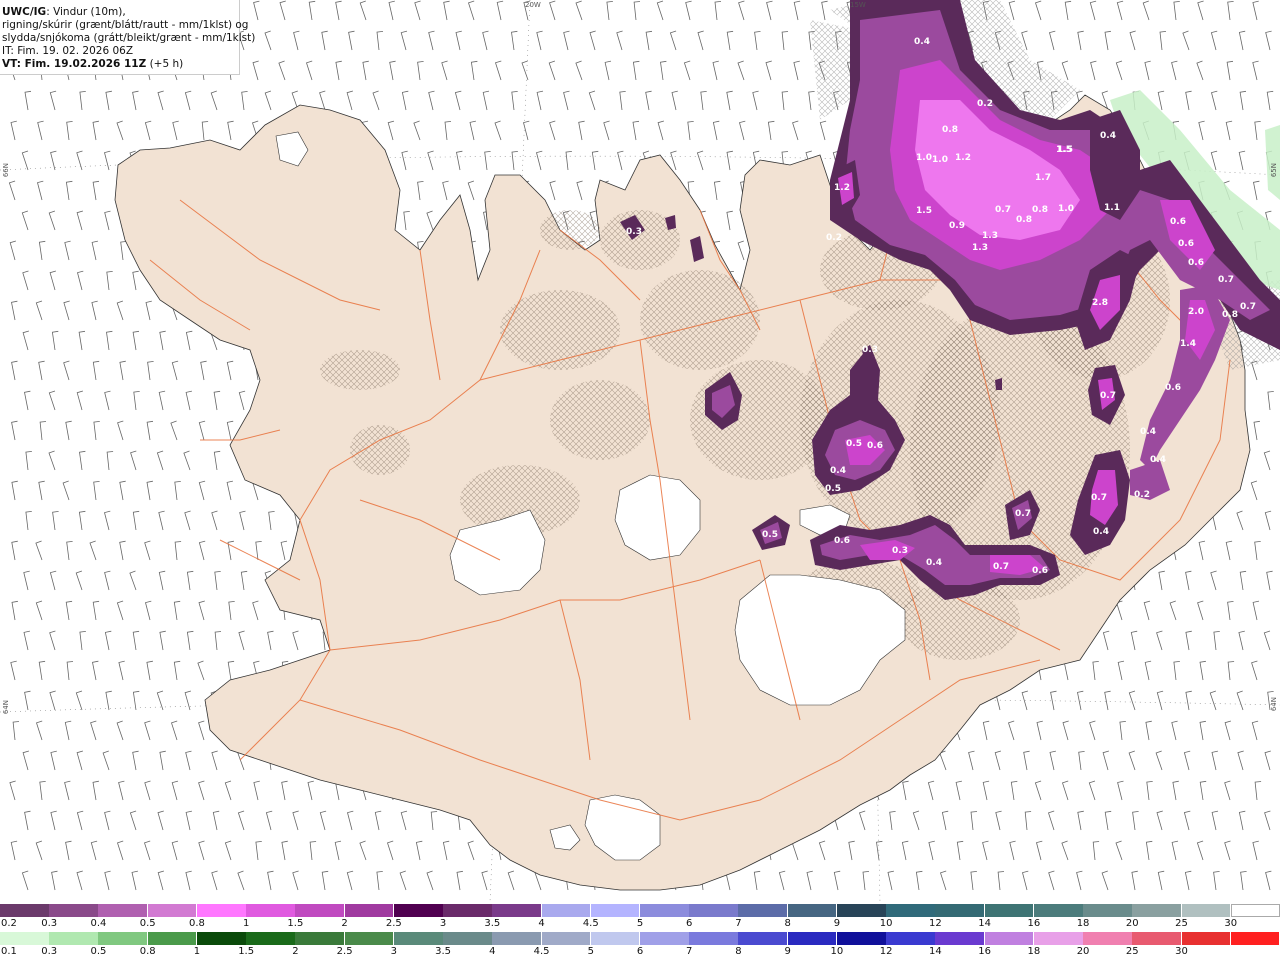 This screenshot has width=1280, height=960. I want to click on forecast-offset: (+5 h), so click(165, 64).